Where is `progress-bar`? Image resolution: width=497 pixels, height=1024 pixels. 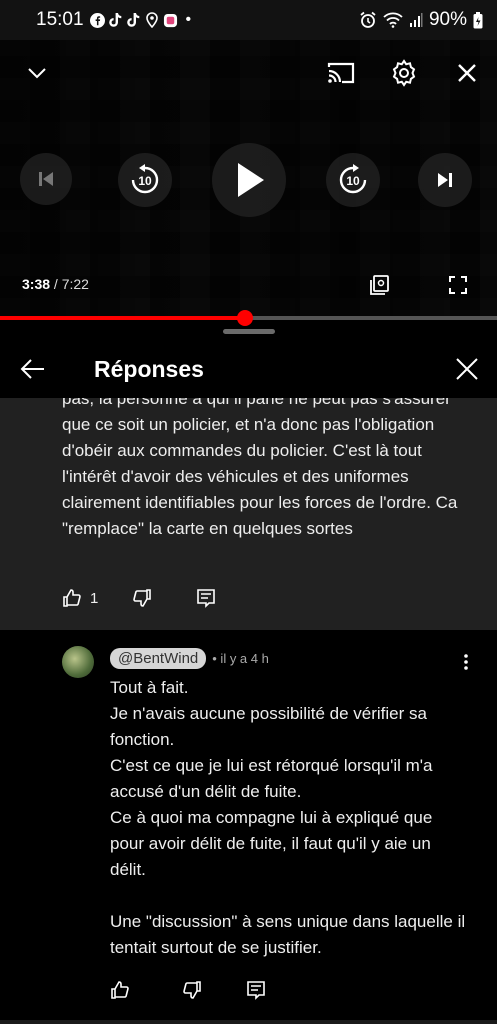 progress-bar is located at coordinates (248, 318).